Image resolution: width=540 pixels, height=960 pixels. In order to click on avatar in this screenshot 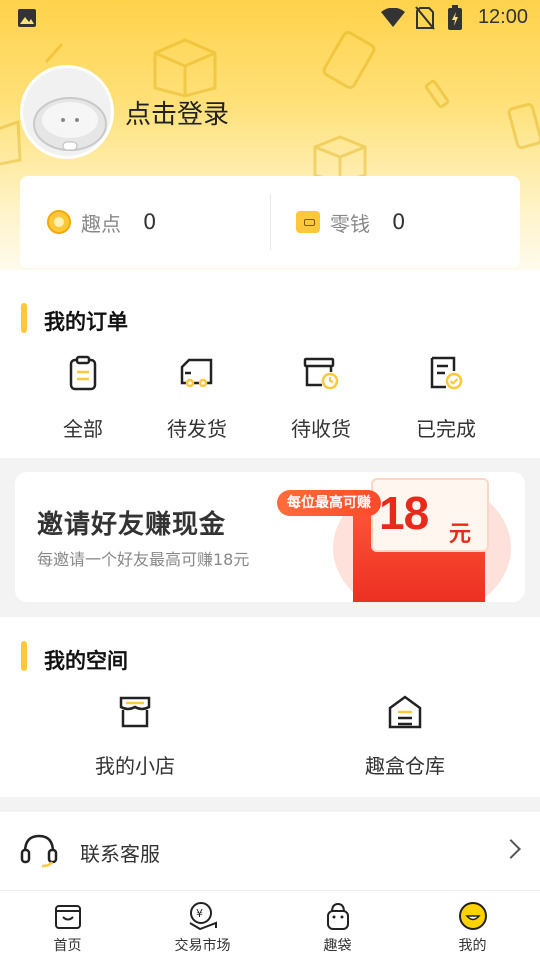, I will do `click(67, 112)`.